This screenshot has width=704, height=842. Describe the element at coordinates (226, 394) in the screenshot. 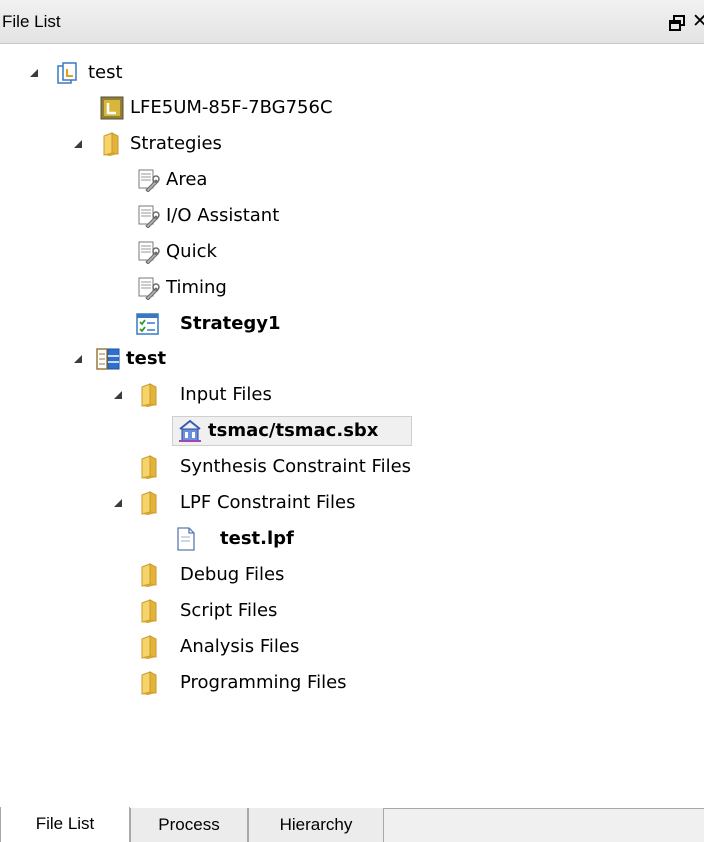

I see `input-files-folder-label: Input Files` at that location.